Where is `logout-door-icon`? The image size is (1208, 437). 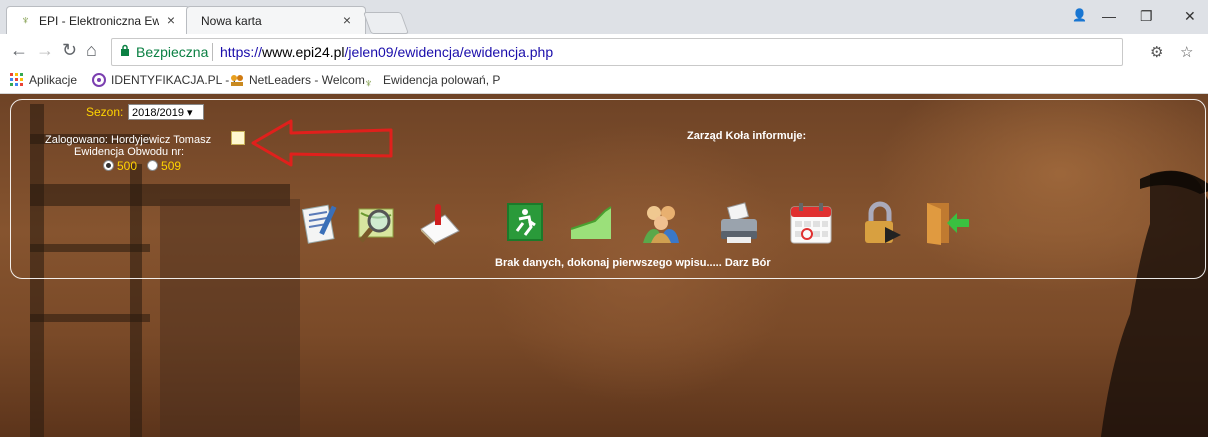
logout-door-icon is located at coordinates (947, 223).